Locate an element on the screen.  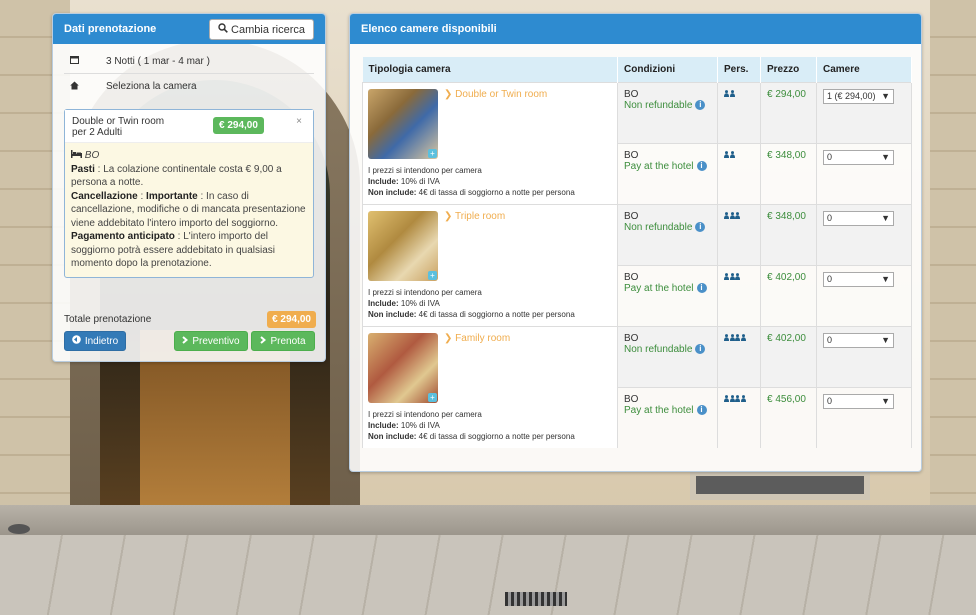
room-name-link: ❯ Double or Twin room is located at coordinates (495, 94).